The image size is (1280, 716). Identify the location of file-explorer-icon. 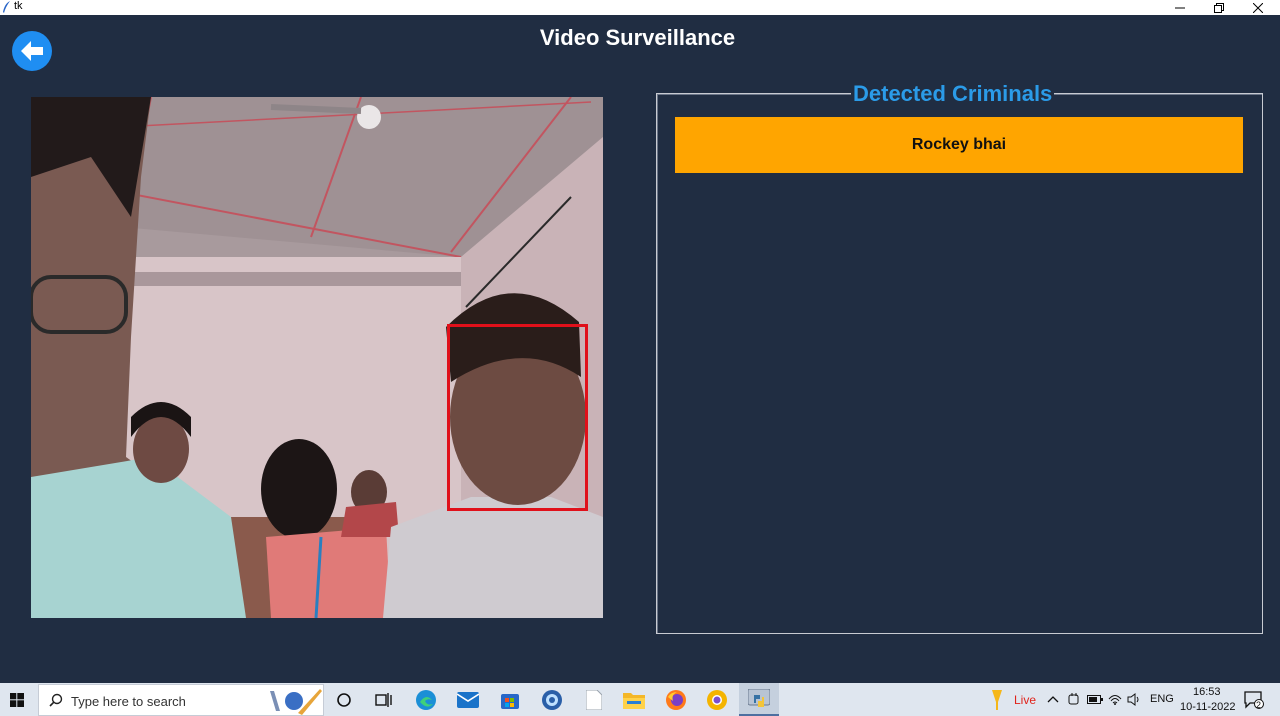
(634, 700).